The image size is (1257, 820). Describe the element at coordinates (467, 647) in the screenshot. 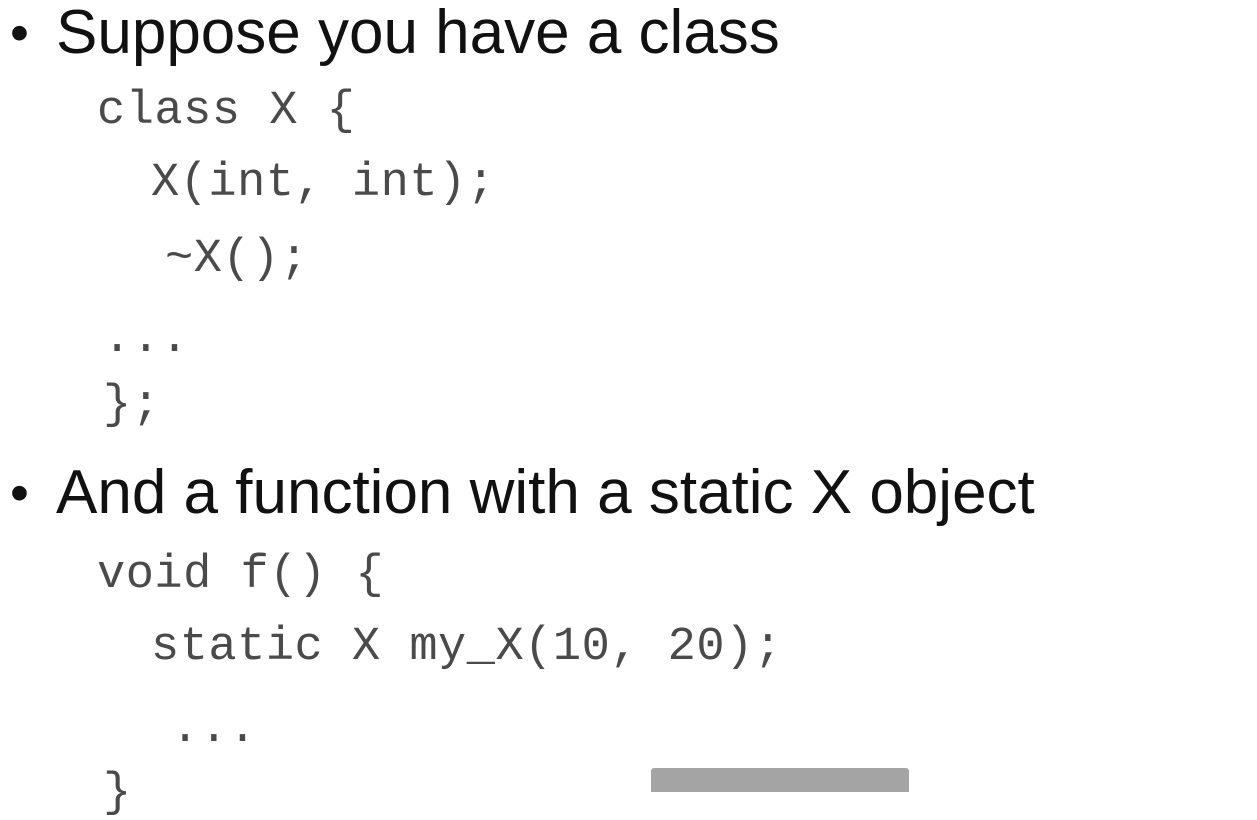

I see `code-line-static-object: static X my_X(10, 20);` at that location.